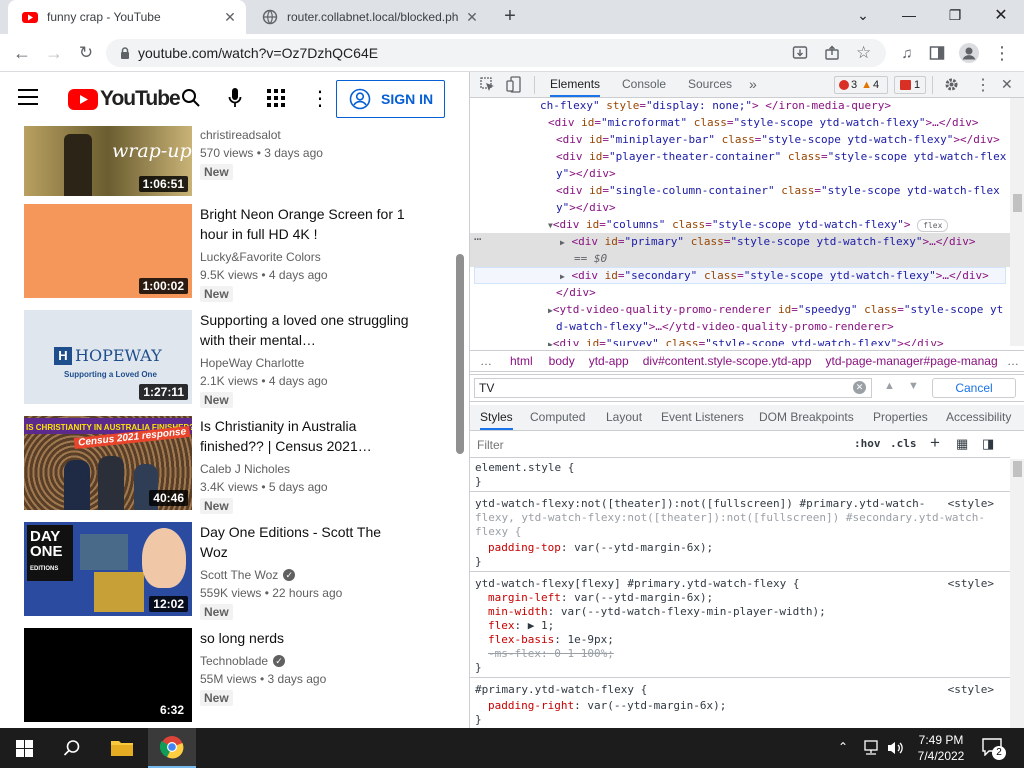 This screenshot has height=768, width=1024. Describe the element at coordinates (988, 444) in the screenshot. I see `toggle-sidebar-icon: ◨` at that location.